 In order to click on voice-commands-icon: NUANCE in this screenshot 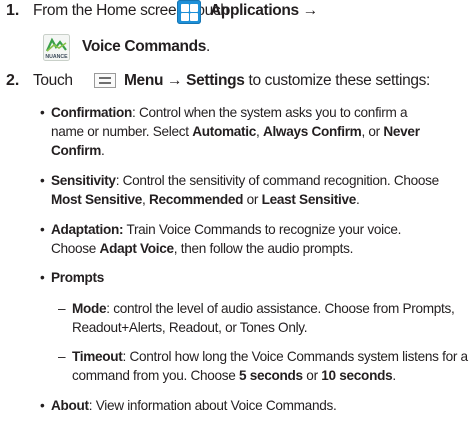, I will do `click(56, 47)`.